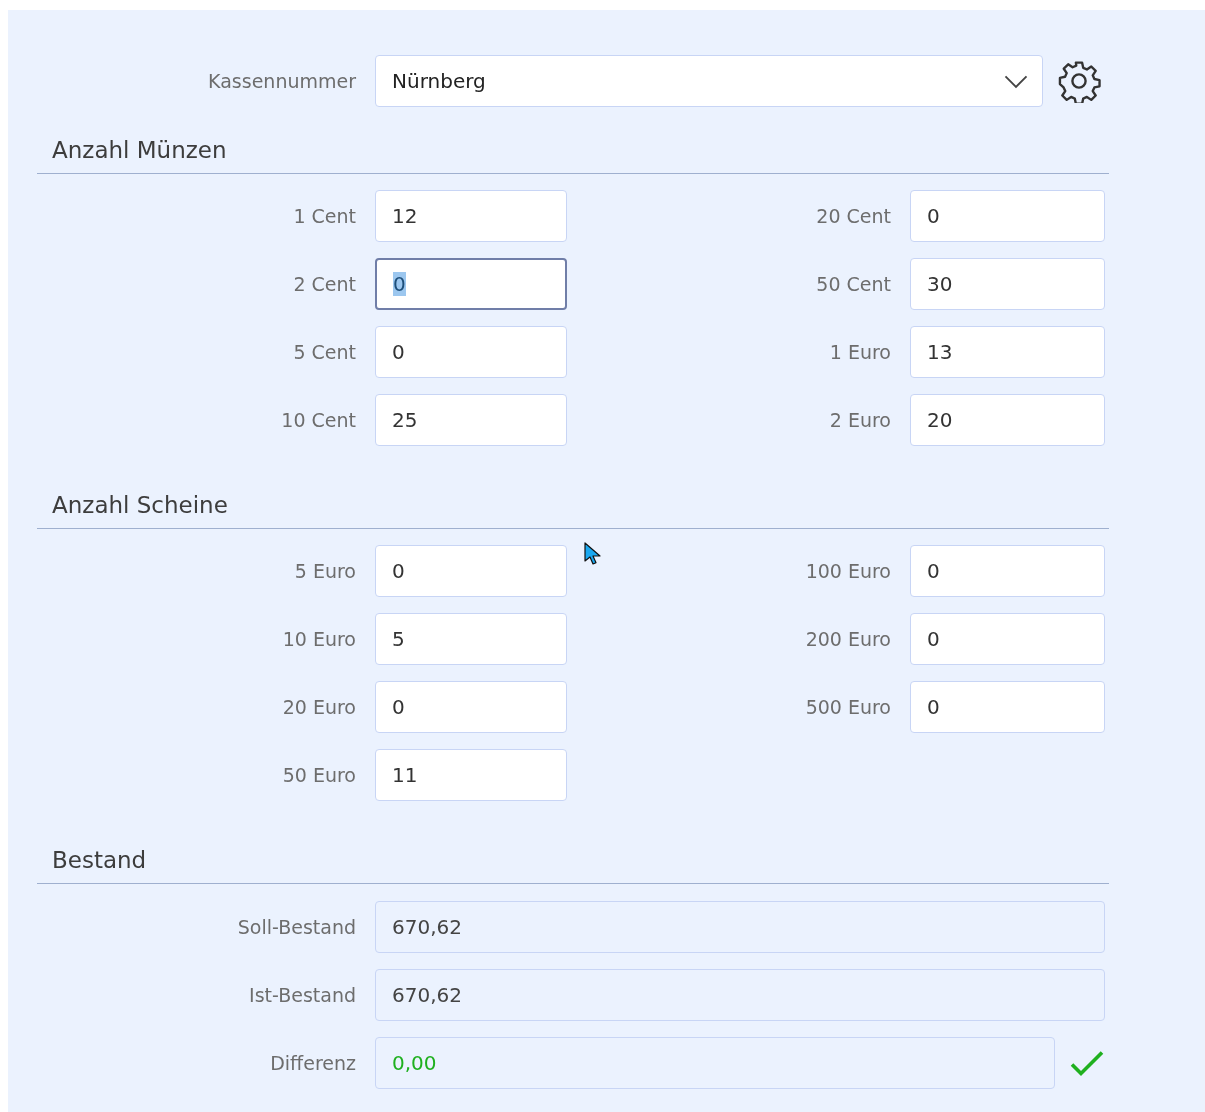  Describe the element at coordinates (471, 639) in the screenshot. I see `input-field: 5` at that location.